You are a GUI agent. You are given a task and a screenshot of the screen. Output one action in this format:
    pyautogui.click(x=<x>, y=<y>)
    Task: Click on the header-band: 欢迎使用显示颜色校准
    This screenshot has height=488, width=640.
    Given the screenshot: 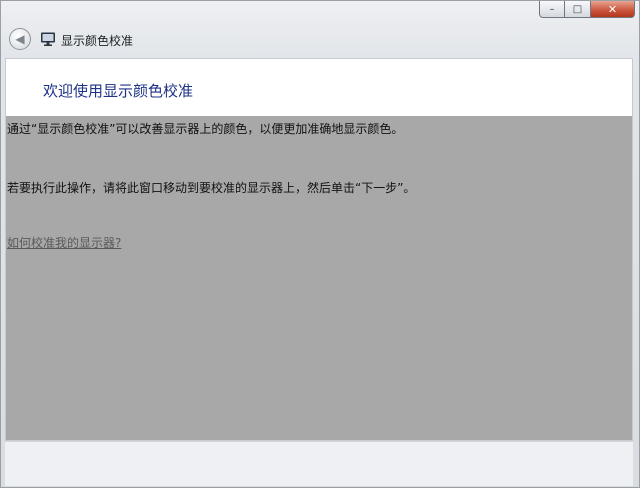 What is the action you would take?
    pyautogui.click(x=319, y=87)
    